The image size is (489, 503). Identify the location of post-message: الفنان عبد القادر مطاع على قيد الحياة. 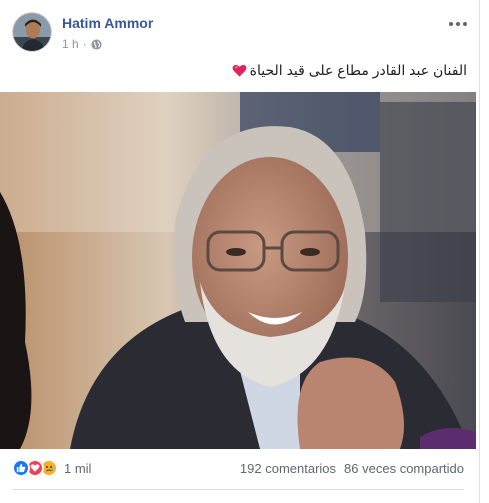
(349, 70).